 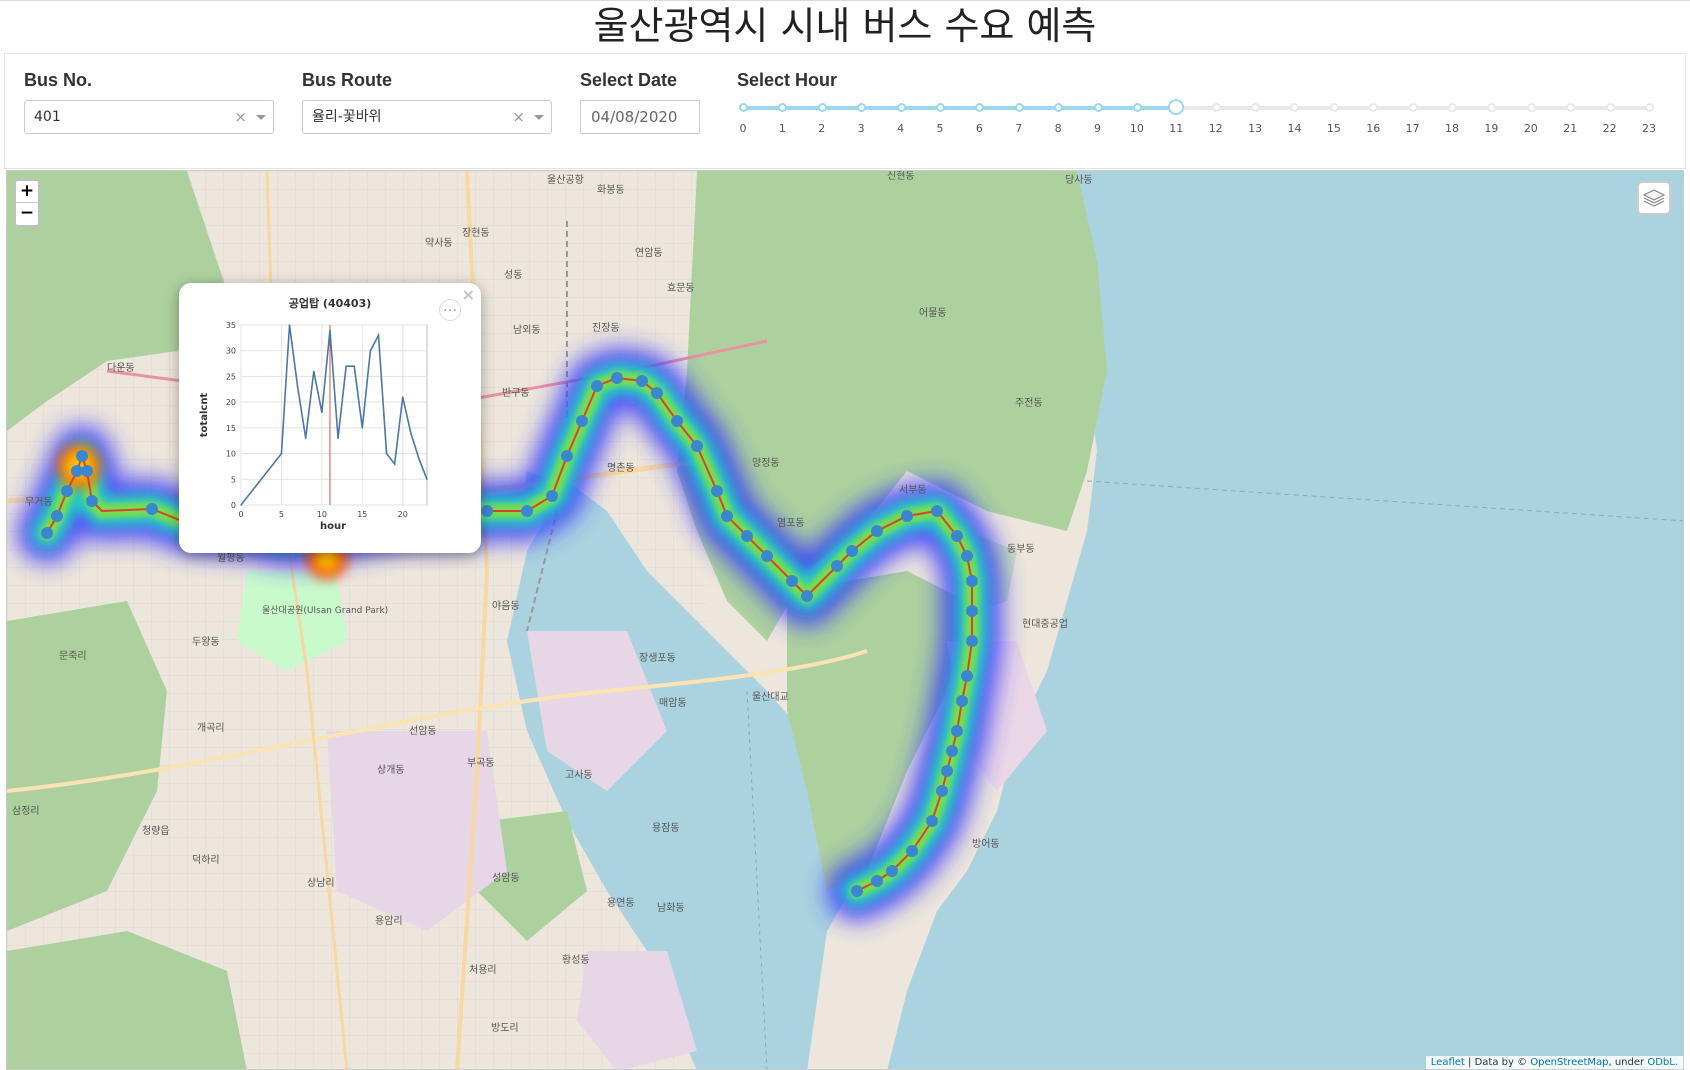 What do you see at coordinates (149, 117) in the screenshot?
I see `bus-no-select: 401 ×` at bounding box center [149, 117].